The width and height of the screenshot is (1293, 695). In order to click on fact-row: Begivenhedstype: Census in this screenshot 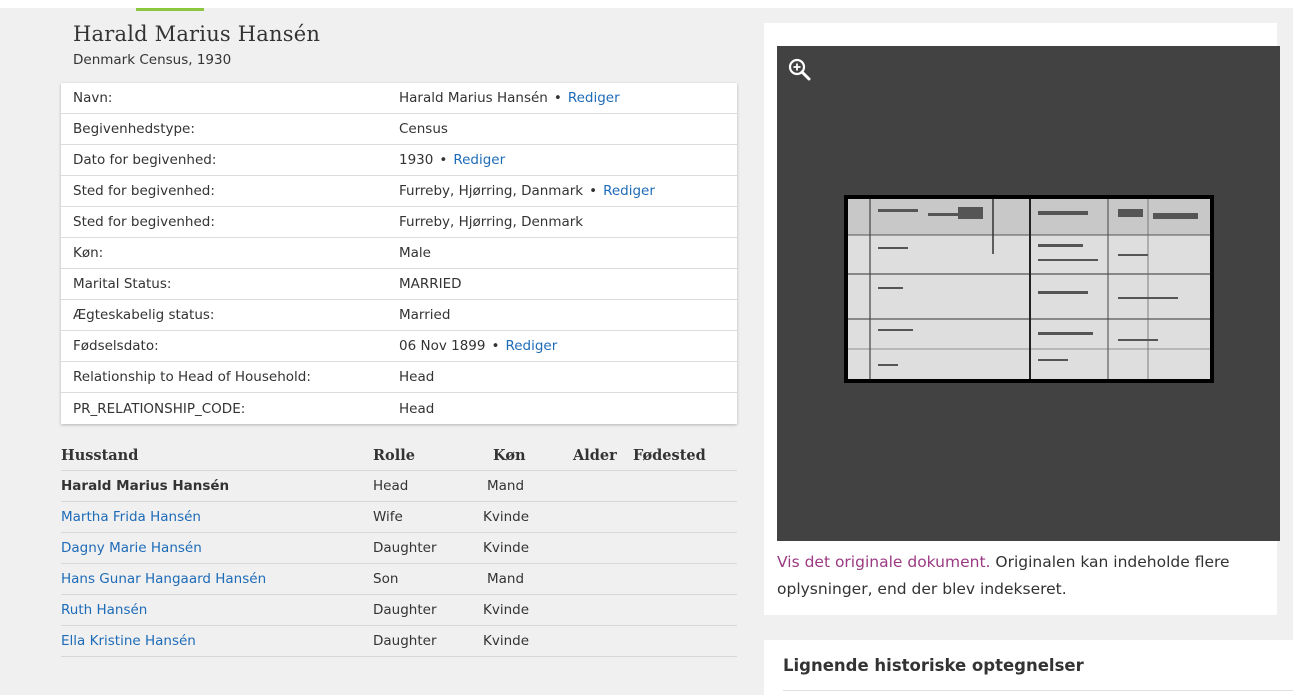, I will do `click(399, 129)`.